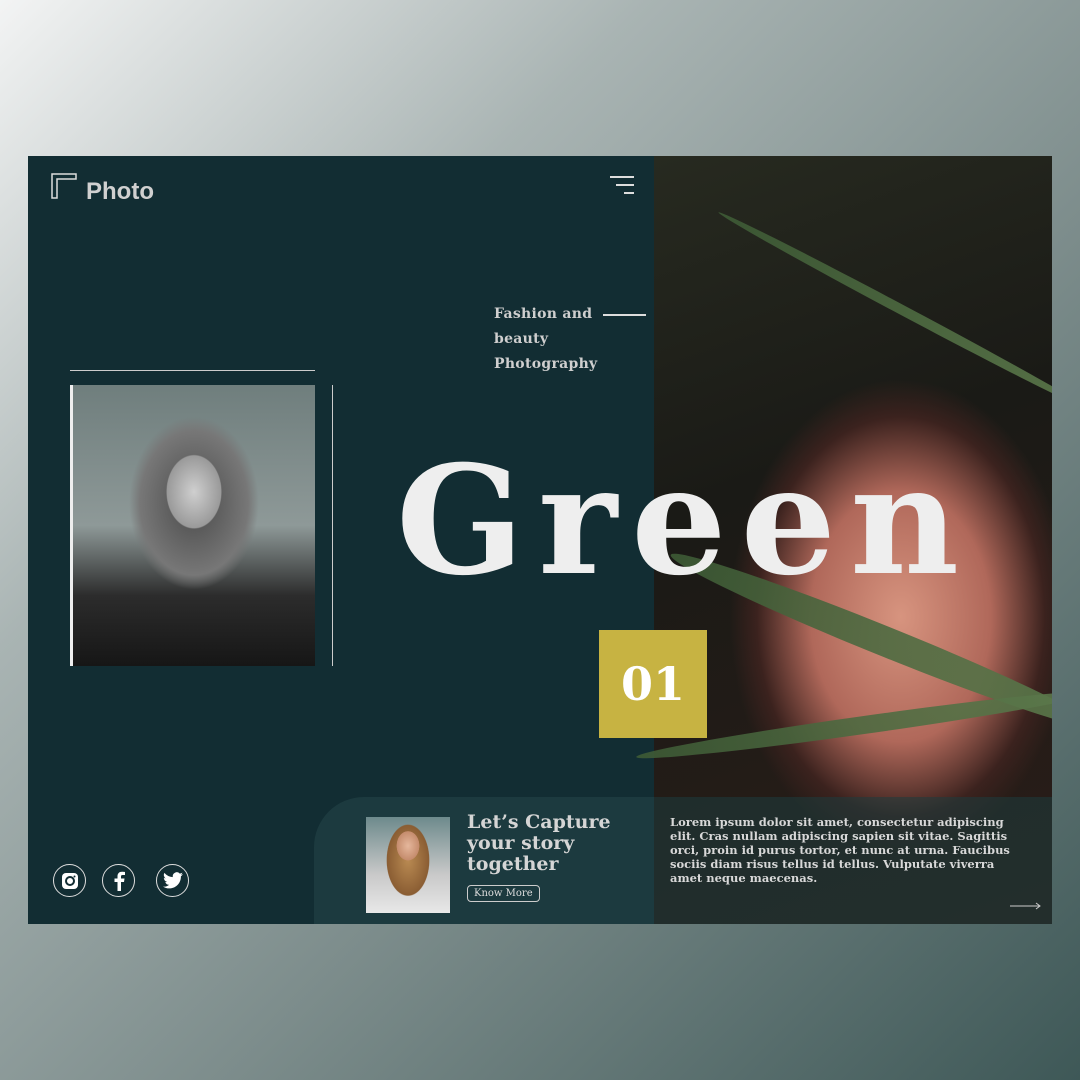 The width and height of the screenshot is (1080, 1080). Describe the element at coordinates (192, 525) in the screenshot. I see `portrait-photo` at that location.